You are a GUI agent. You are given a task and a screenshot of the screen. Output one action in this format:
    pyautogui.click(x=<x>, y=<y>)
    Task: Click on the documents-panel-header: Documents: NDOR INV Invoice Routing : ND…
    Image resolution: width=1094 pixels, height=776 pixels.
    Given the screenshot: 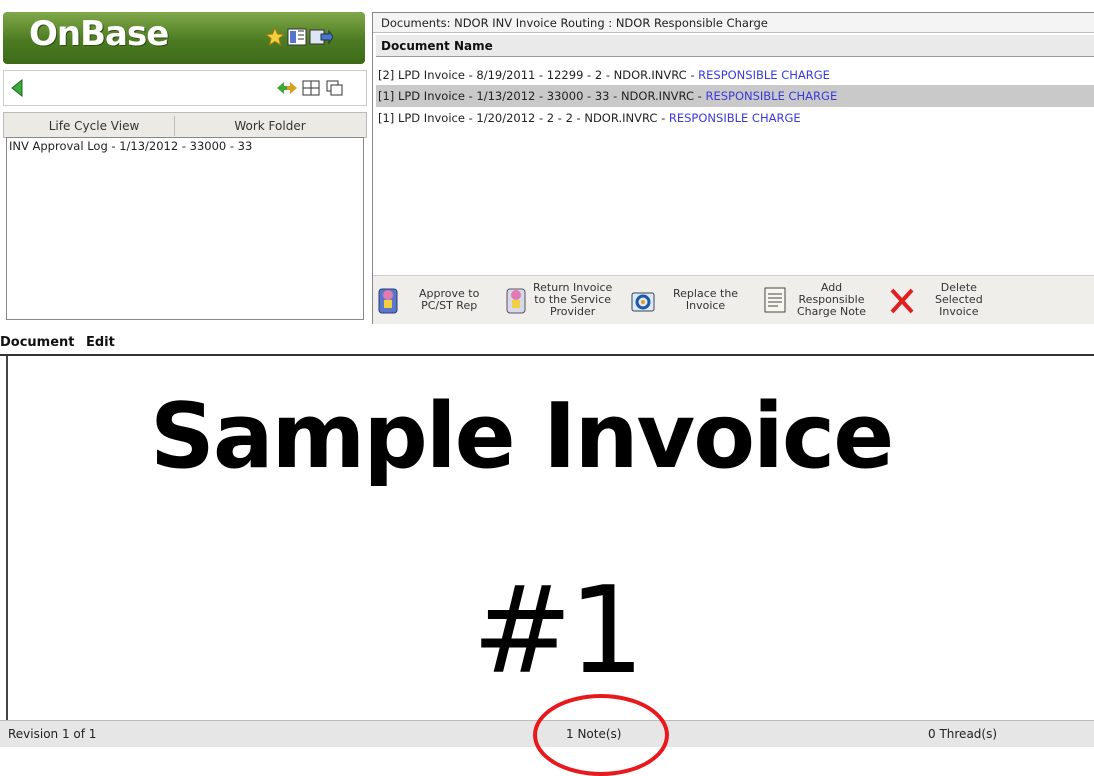 What is the action you would take?
    pyautogui.click(x=733, y=23)
    